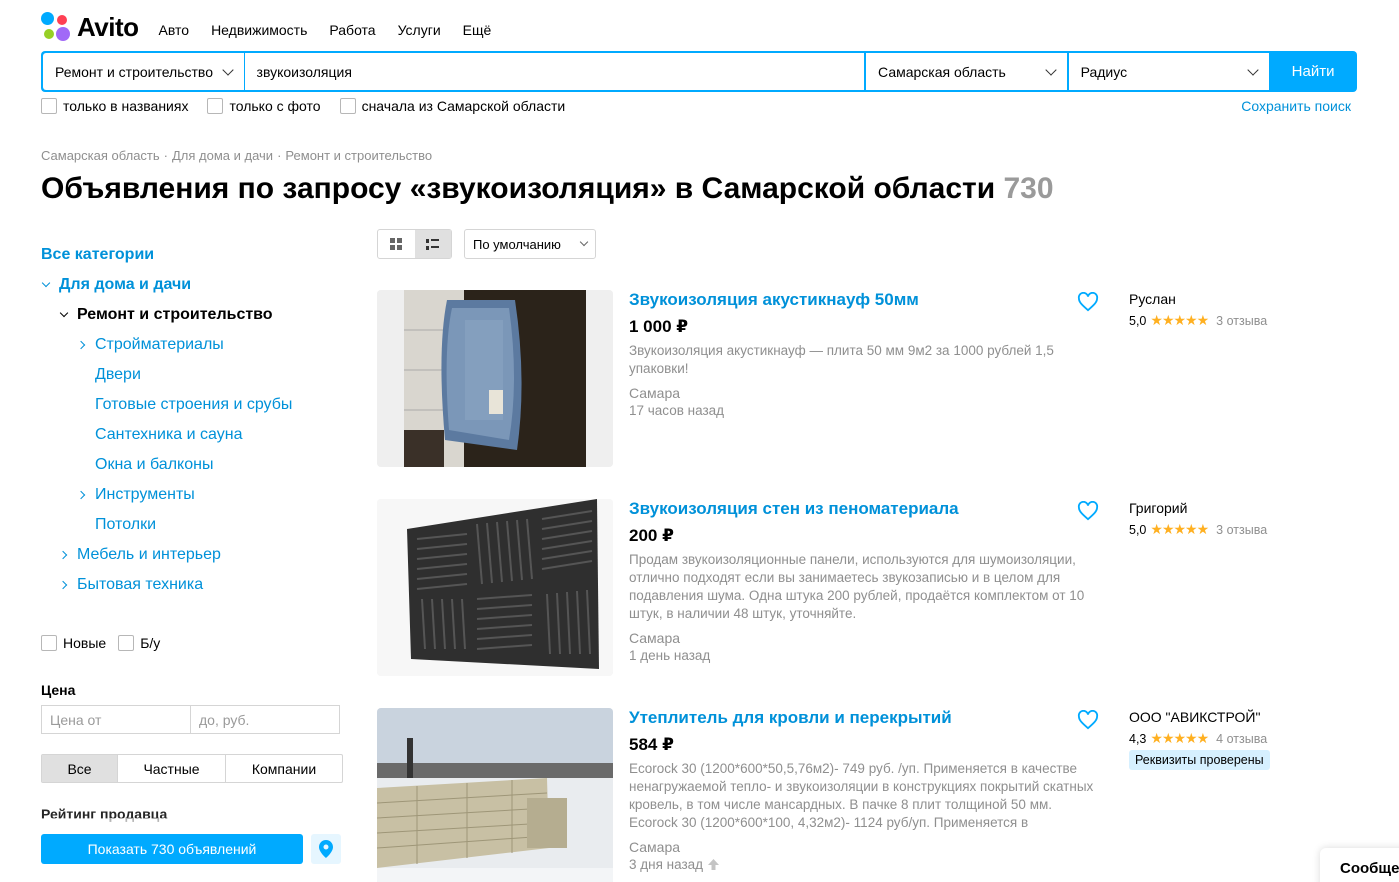 The height and width of the screenshot is (882, 1399). I want to click on checkbox-label: только в названиях, so click(126, 106).